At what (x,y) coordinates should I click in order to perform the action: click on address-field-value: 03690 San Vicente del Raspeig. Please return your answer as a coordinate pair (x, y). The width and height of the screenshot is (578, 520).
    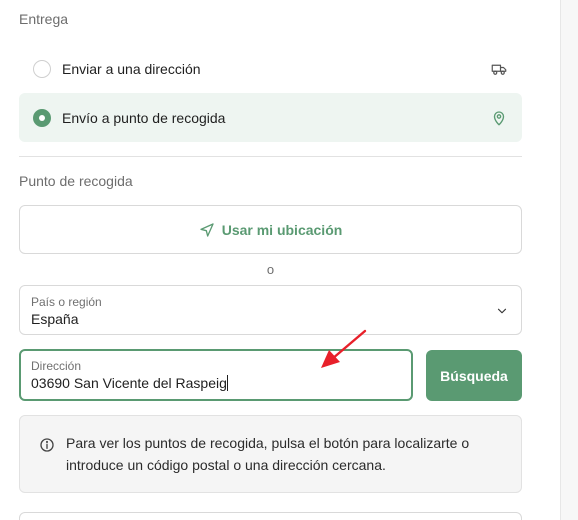
    Looking at the image, I should click on (129, 383).